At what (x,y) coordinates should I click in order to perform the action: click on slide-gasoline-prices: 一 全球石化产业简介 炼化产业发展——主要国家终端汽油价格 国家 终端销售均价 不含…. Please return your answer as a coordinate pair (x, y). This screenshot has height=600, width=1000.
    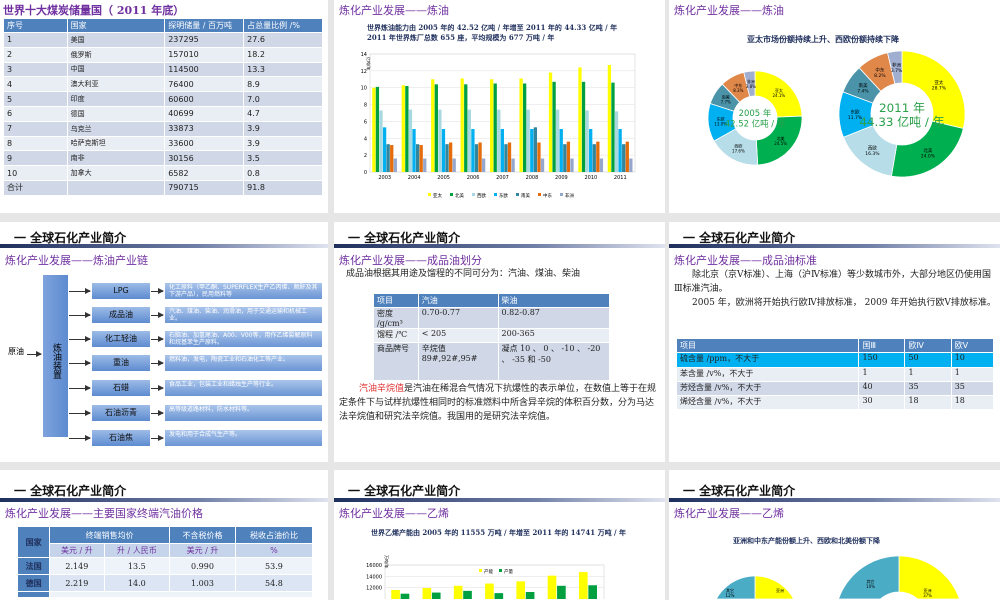
    Looking at the image, I should click on (164, 535).